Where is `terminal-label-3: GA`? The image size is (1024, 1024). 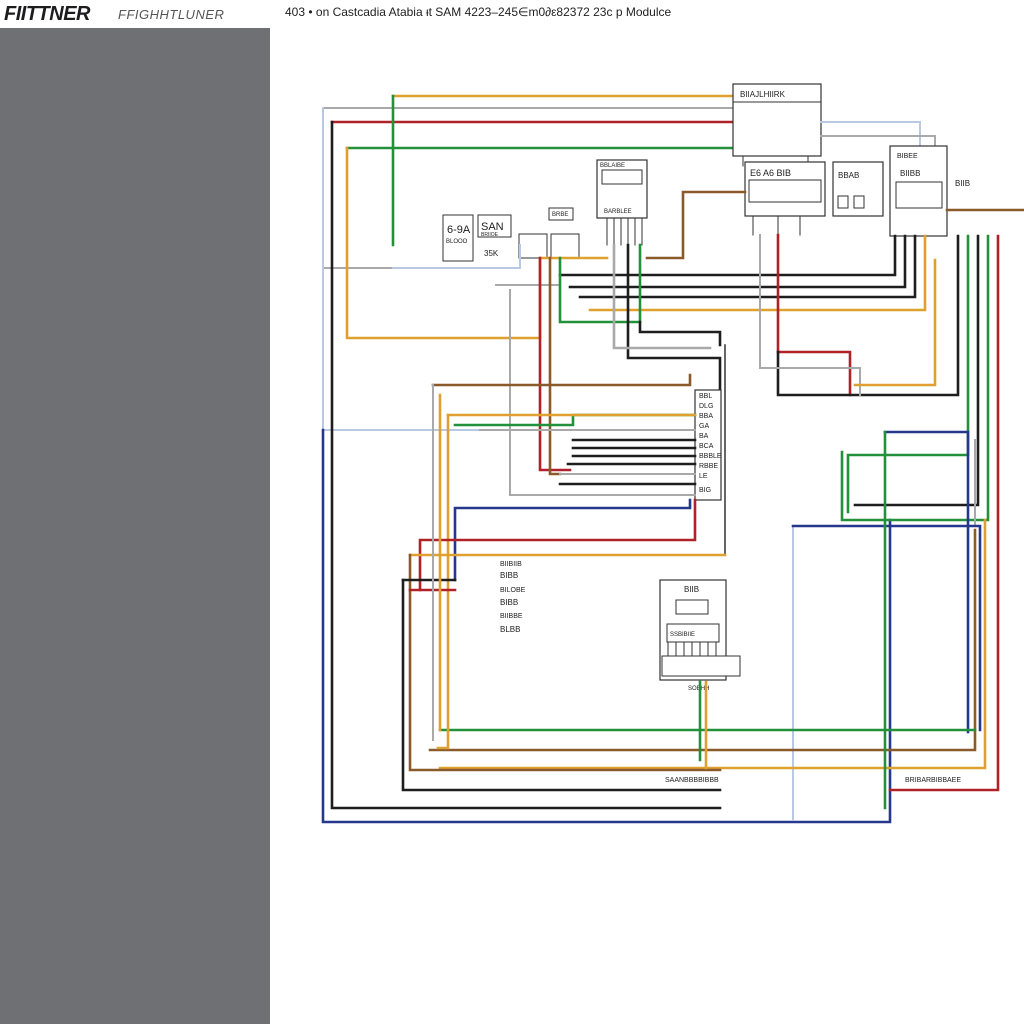 terminal-label-3: GA is located at coordinates (704, 426).